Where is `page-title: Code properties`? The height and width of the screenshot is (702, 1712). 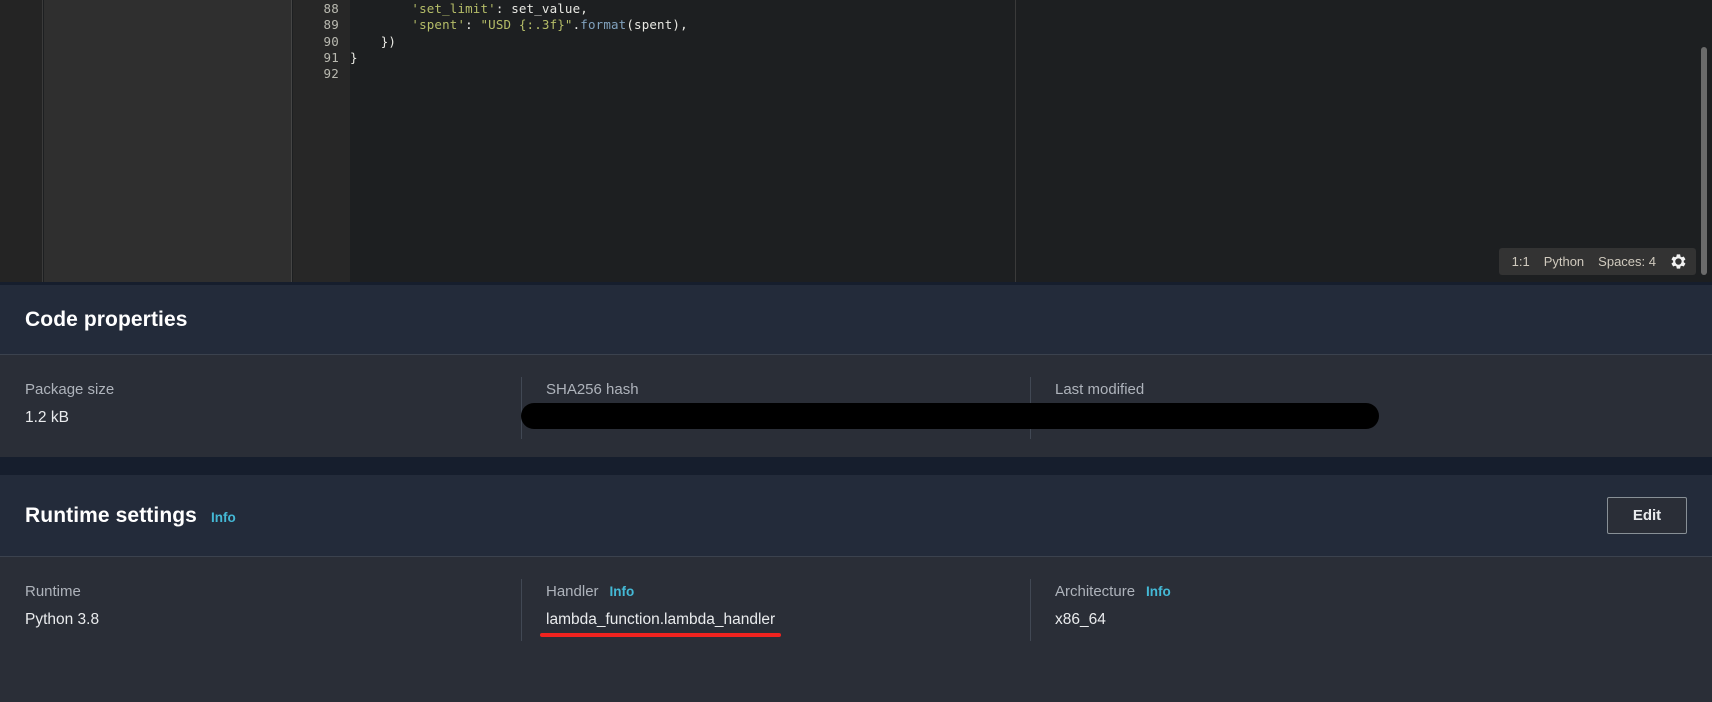
page-title: Code properties is located at coordinates (106, 319).